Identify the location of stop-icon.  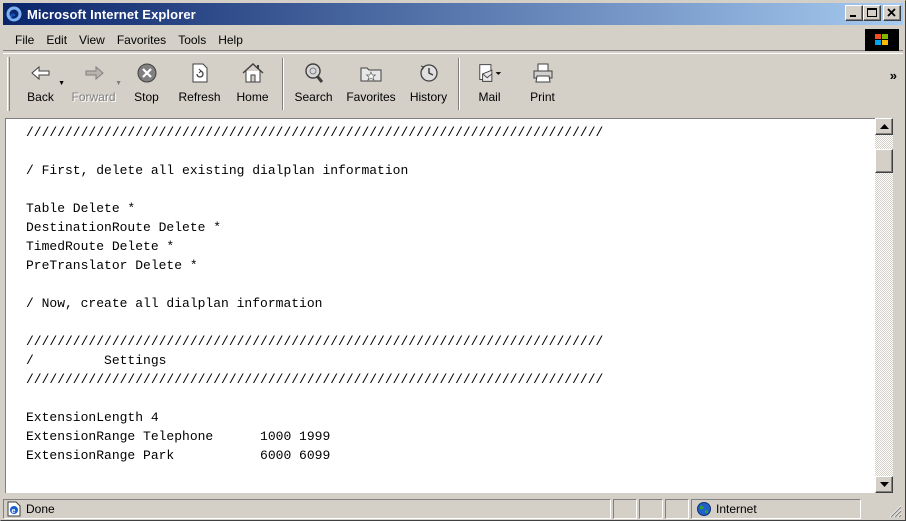
(146, 73).